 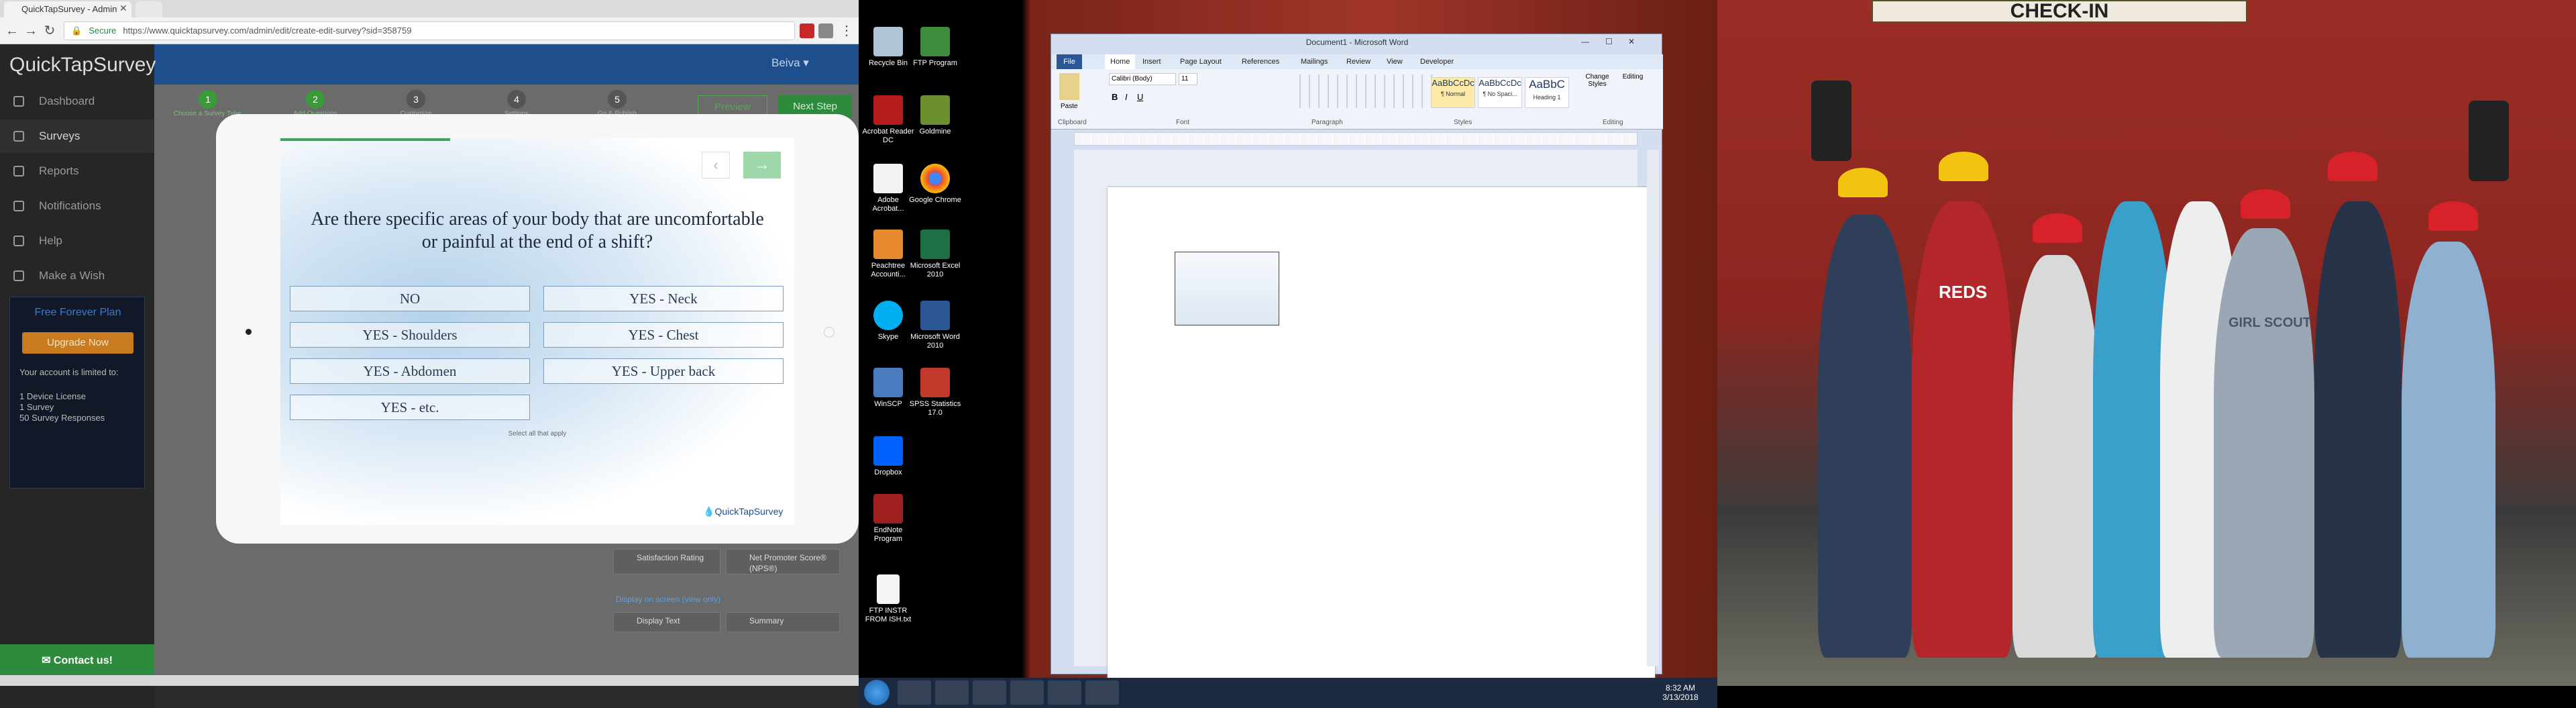 I want to click on italic-icon: I, so click(x=1126, y=97).